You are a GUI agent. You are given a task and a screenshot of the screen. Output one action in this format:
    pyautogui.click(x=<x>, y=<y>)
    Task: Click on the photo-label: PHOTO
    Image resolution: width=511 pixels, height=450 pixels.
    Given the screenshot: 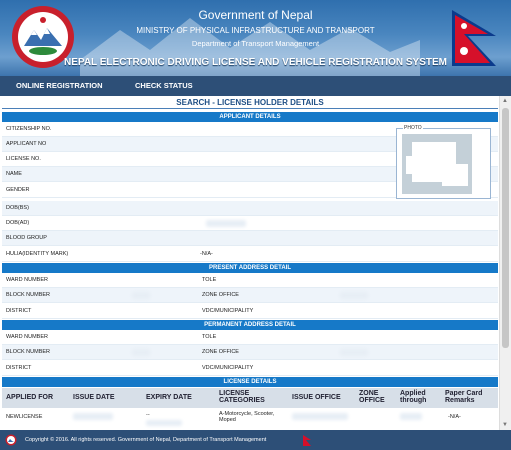 What is the action you would take?
    pyautogui.click(x=413, y=128)
    